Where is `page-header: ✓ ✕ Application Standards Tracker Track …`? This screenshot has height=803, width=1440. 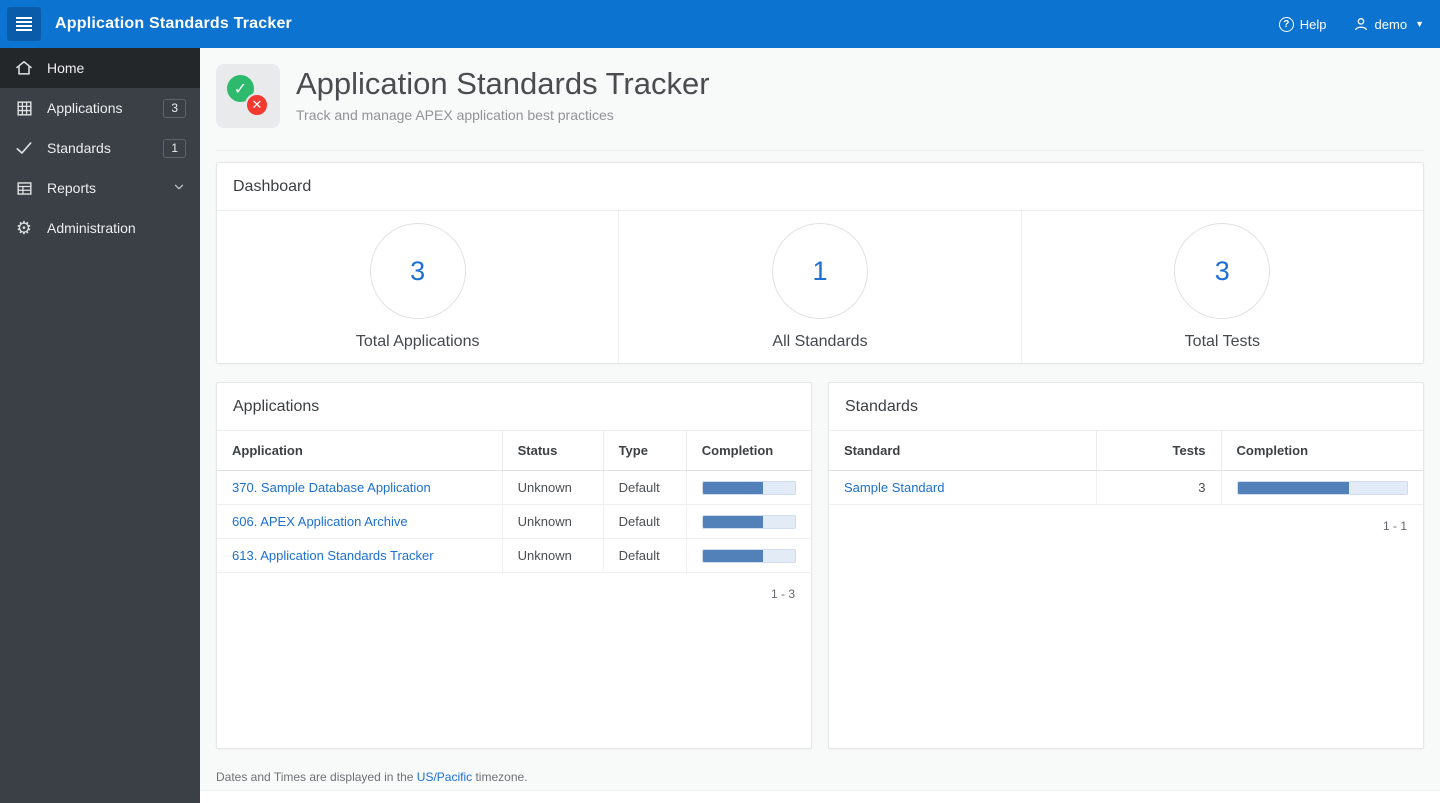 page-header: ✓ ✕ Application Standards Tracker Track … is located at coordinates (820, 88).